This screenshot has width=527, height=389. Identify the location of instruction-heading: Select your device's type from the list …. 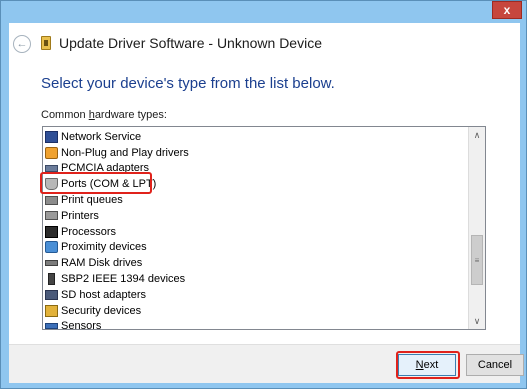
(188, 83).